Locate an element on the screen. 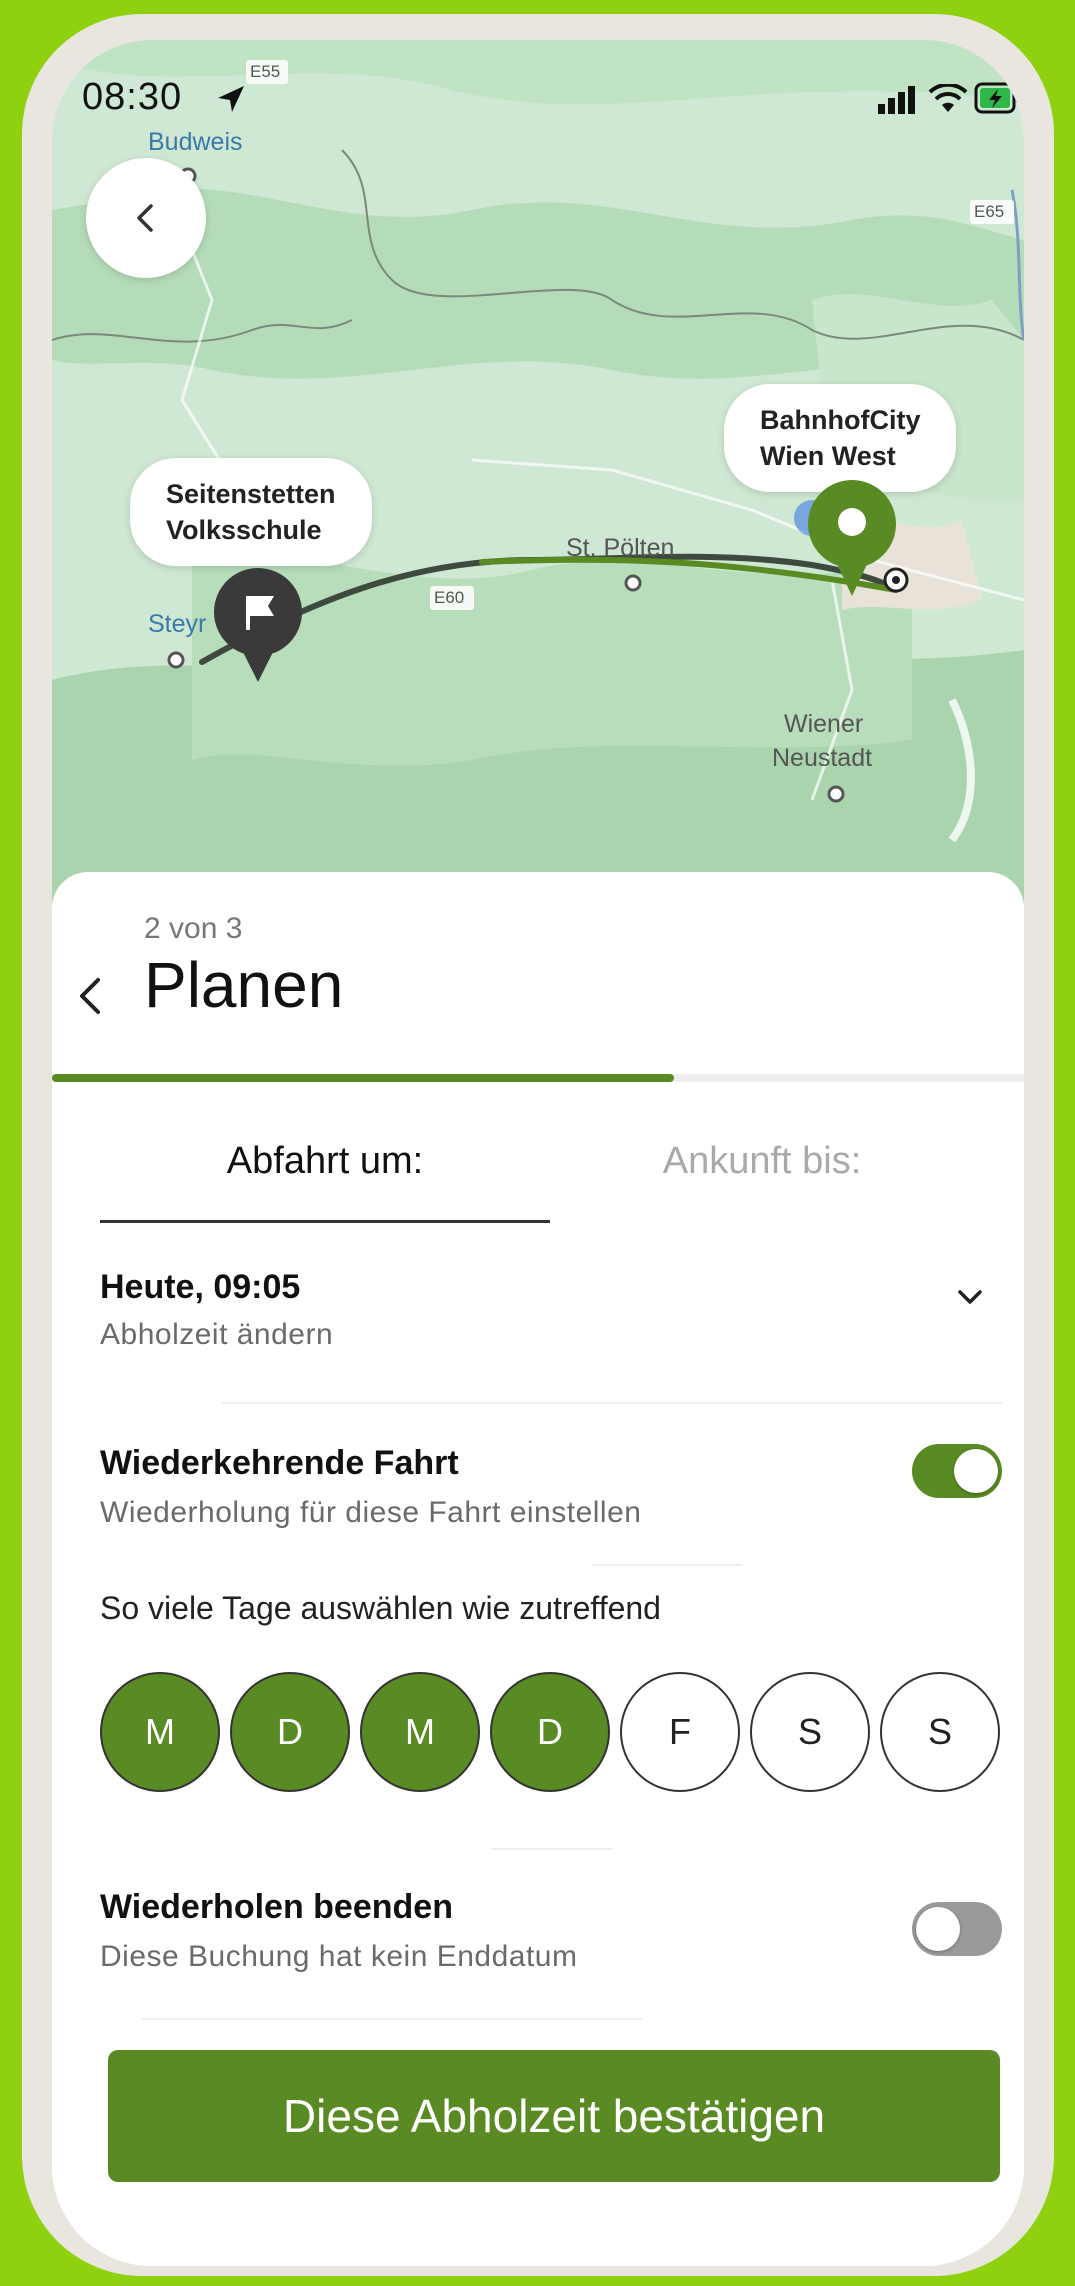 This screenshot has height=2286, width=1075. page-title: Planen is located at coordinates (244, 985).